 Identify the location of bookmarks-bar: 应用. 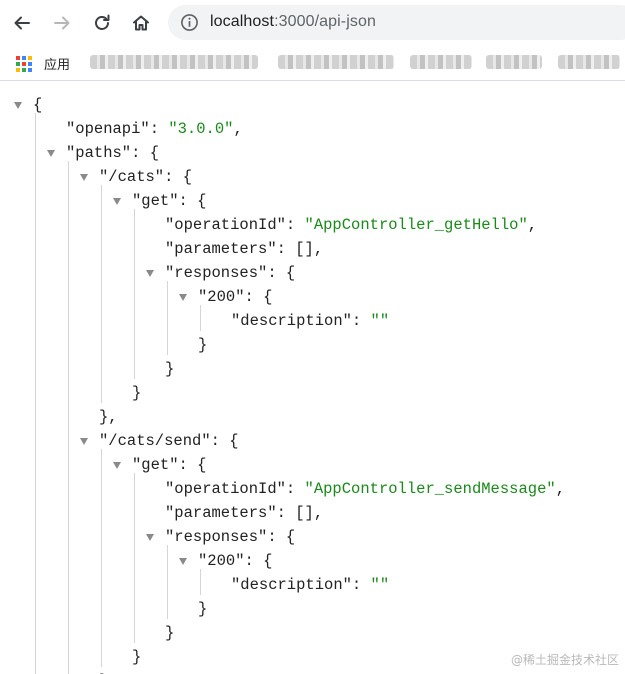
(312, 63).